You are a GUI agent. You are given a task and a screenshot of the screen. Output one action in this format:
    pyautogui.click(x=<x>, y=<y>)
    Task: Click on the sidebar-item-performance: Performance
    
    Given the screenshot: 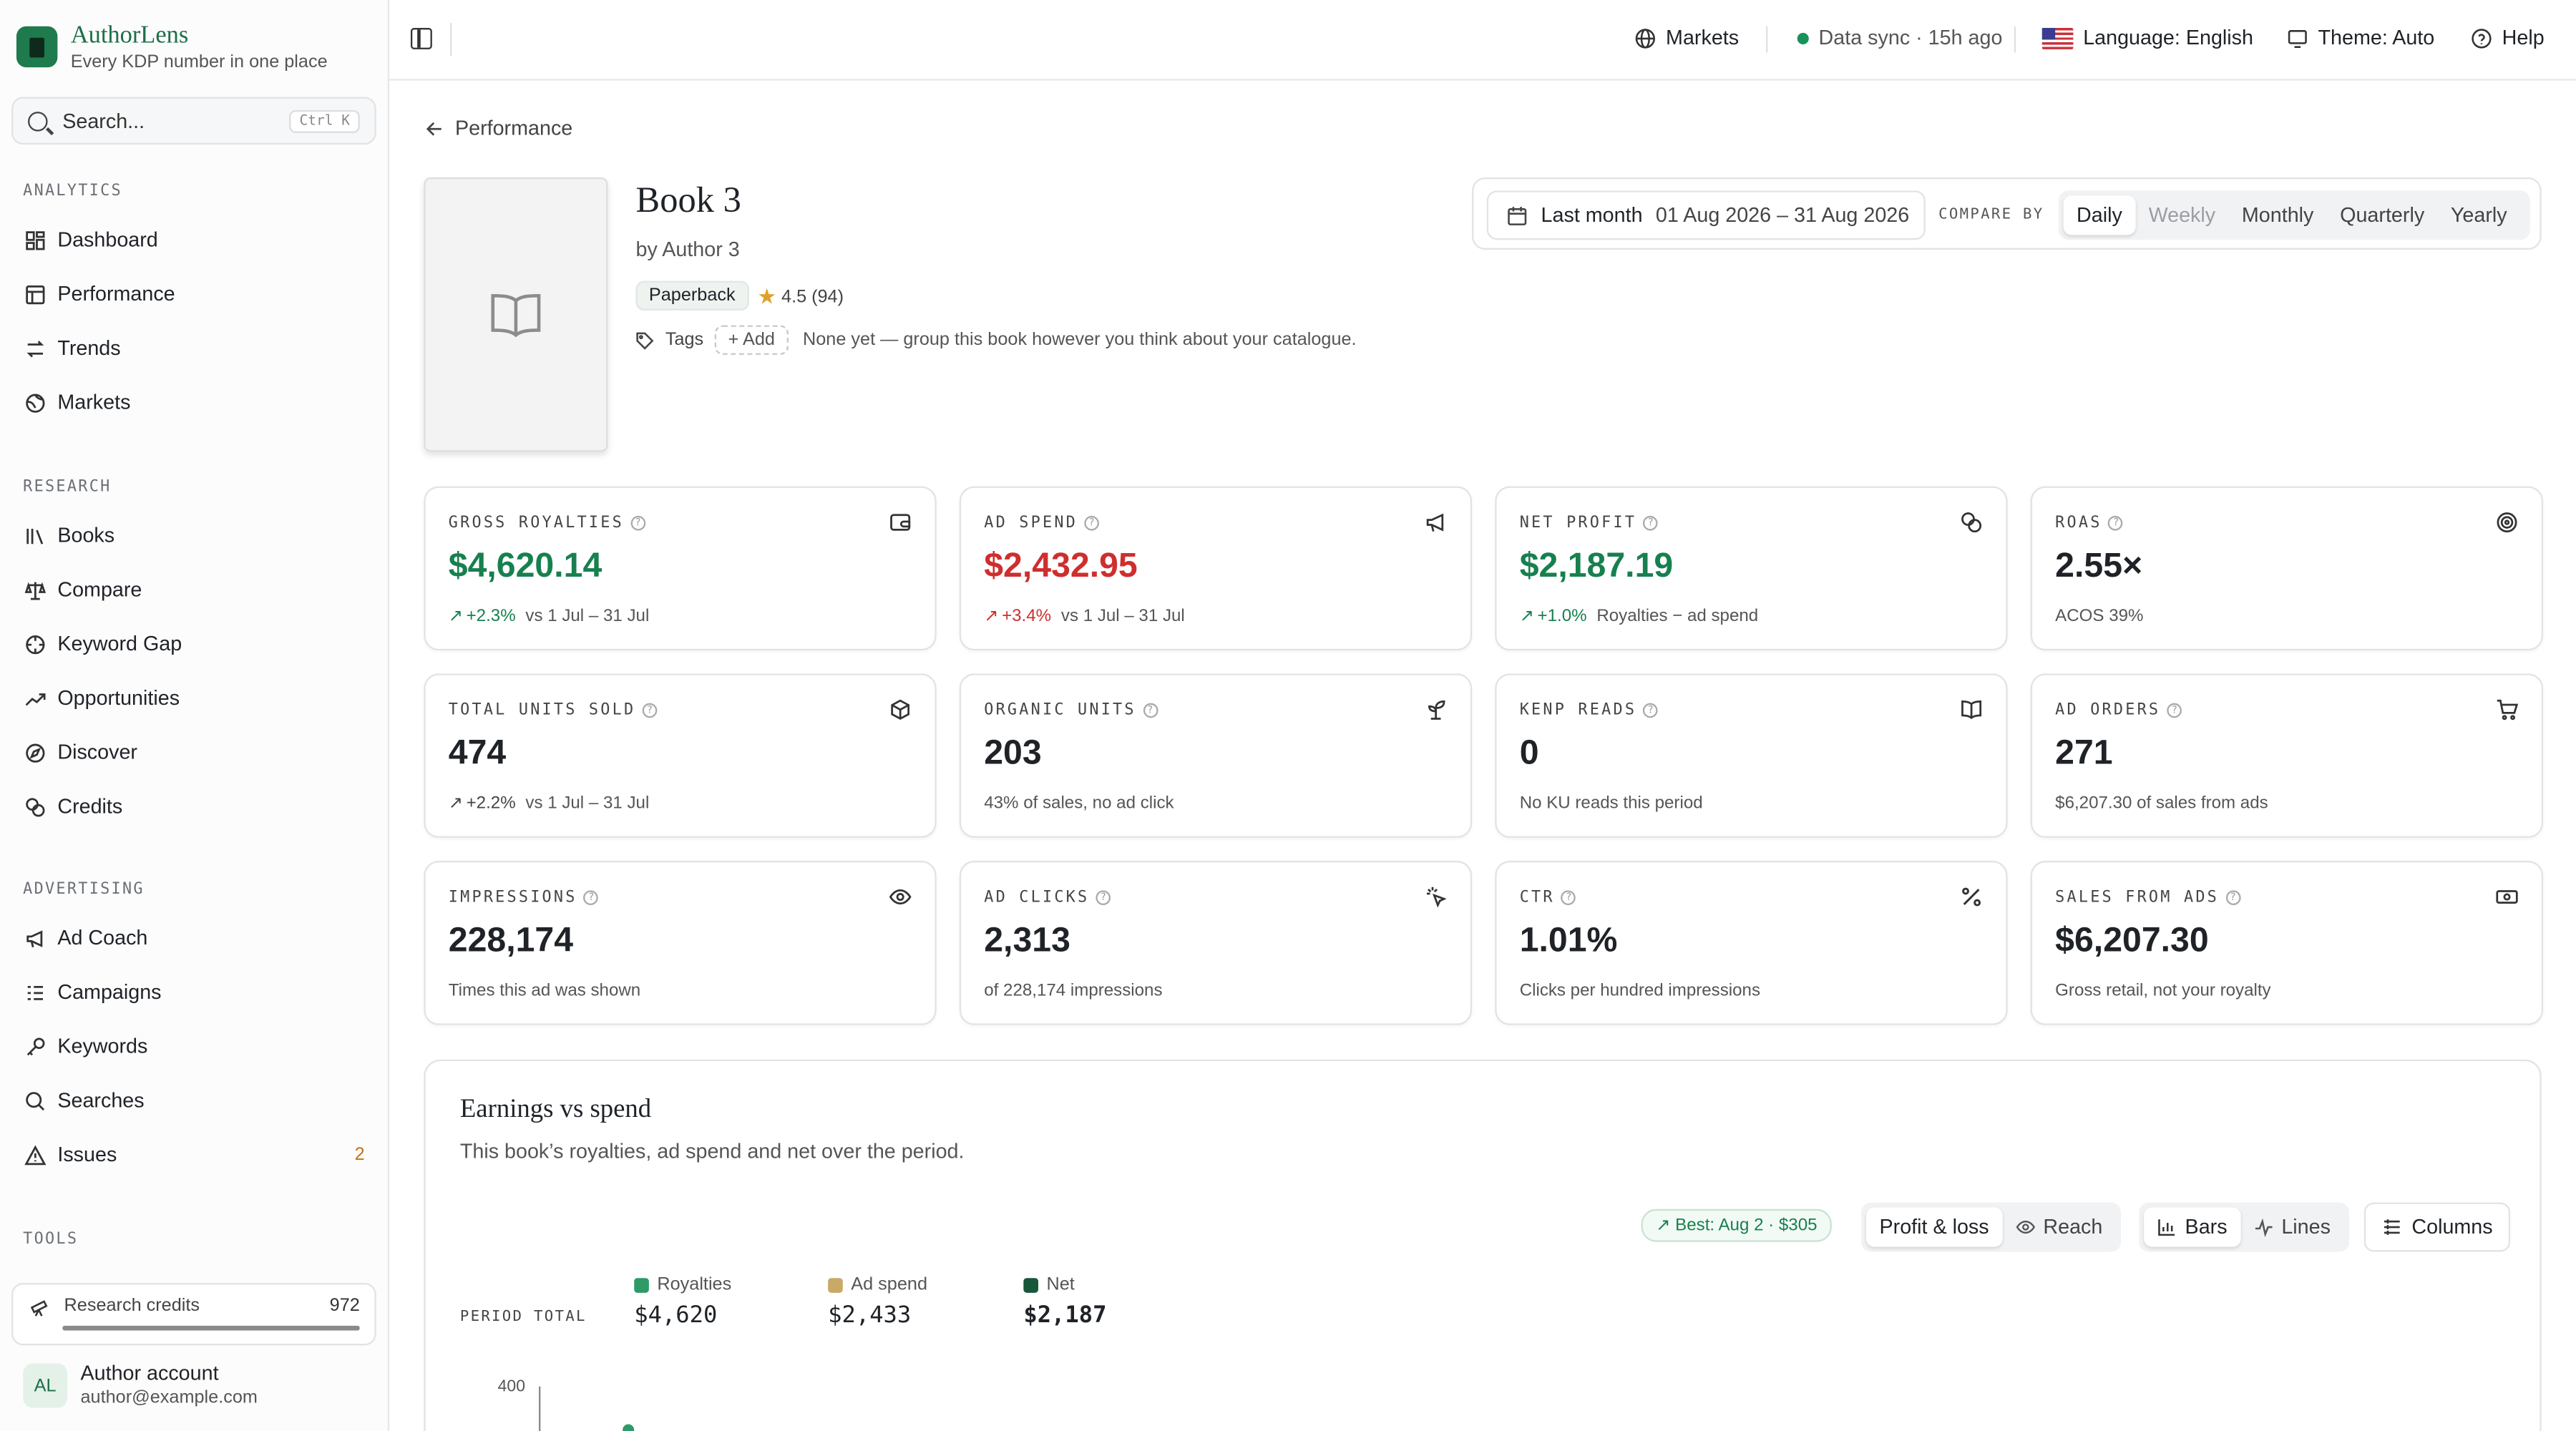 What is the action you would take?
    pyautogui.click(x=194, y=294)
    